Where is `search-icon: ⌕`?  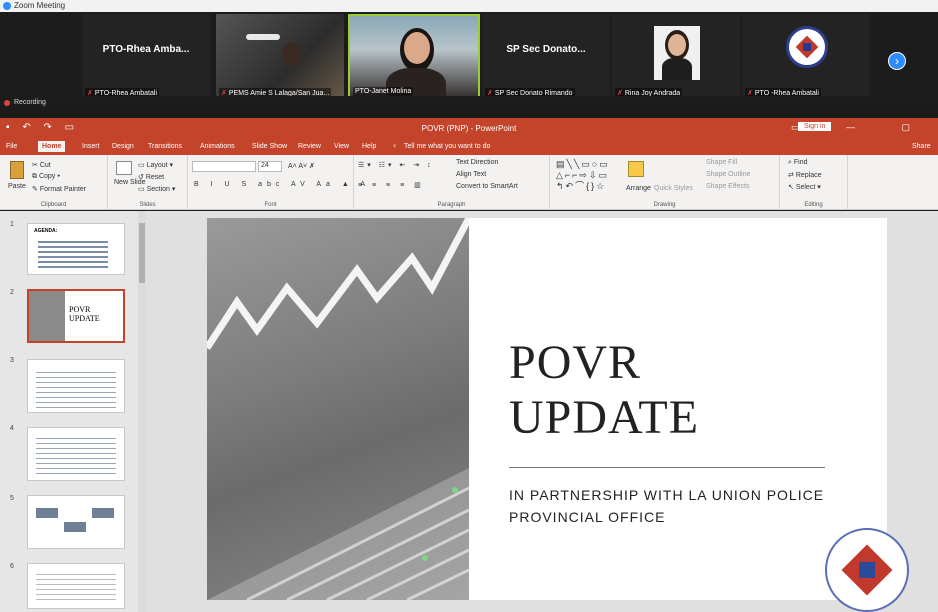 search-icon: ⌕ is located at coordinates (790, 162).